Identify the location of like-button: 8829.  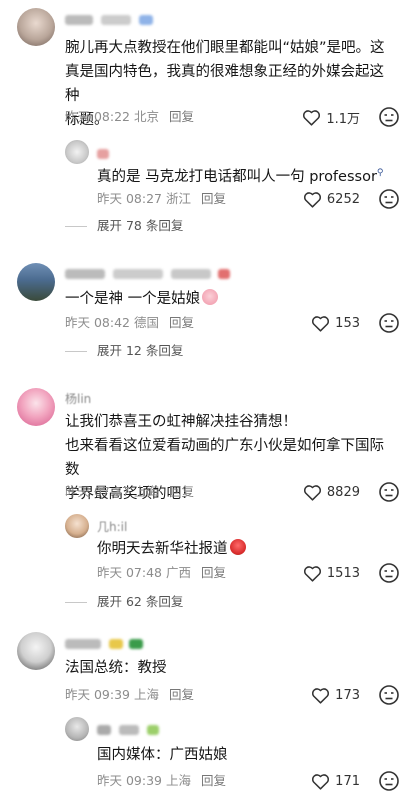
(331, 492).